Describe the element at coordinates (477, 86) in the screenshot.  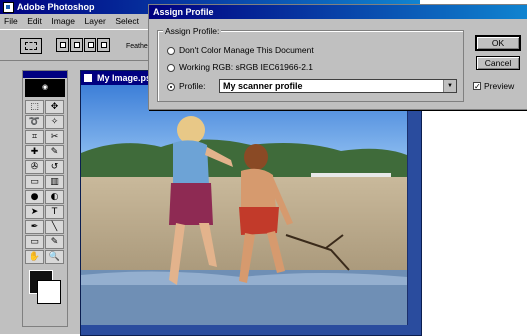
I see `preview-checkbox: ✓` at that location.